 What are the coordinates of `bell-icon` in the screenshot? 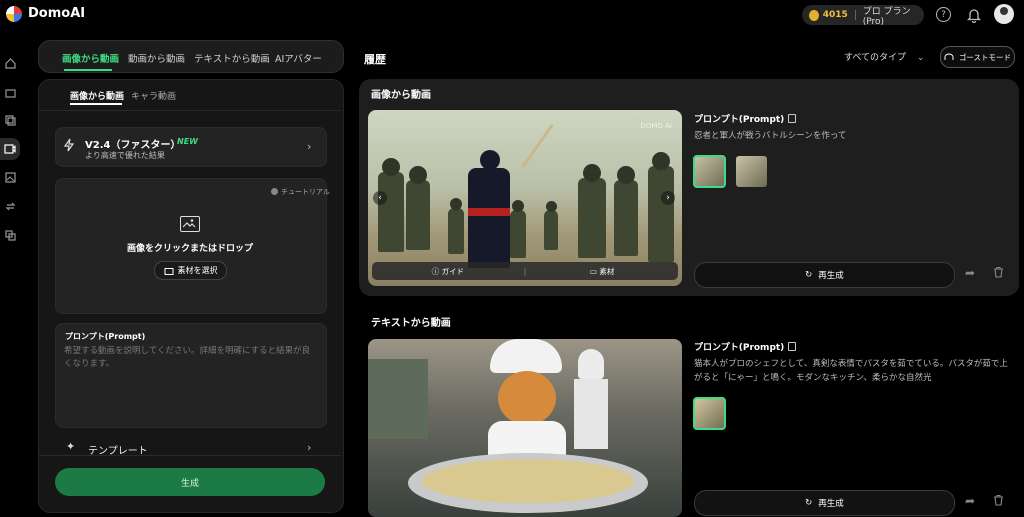 It's located at (974, 15).